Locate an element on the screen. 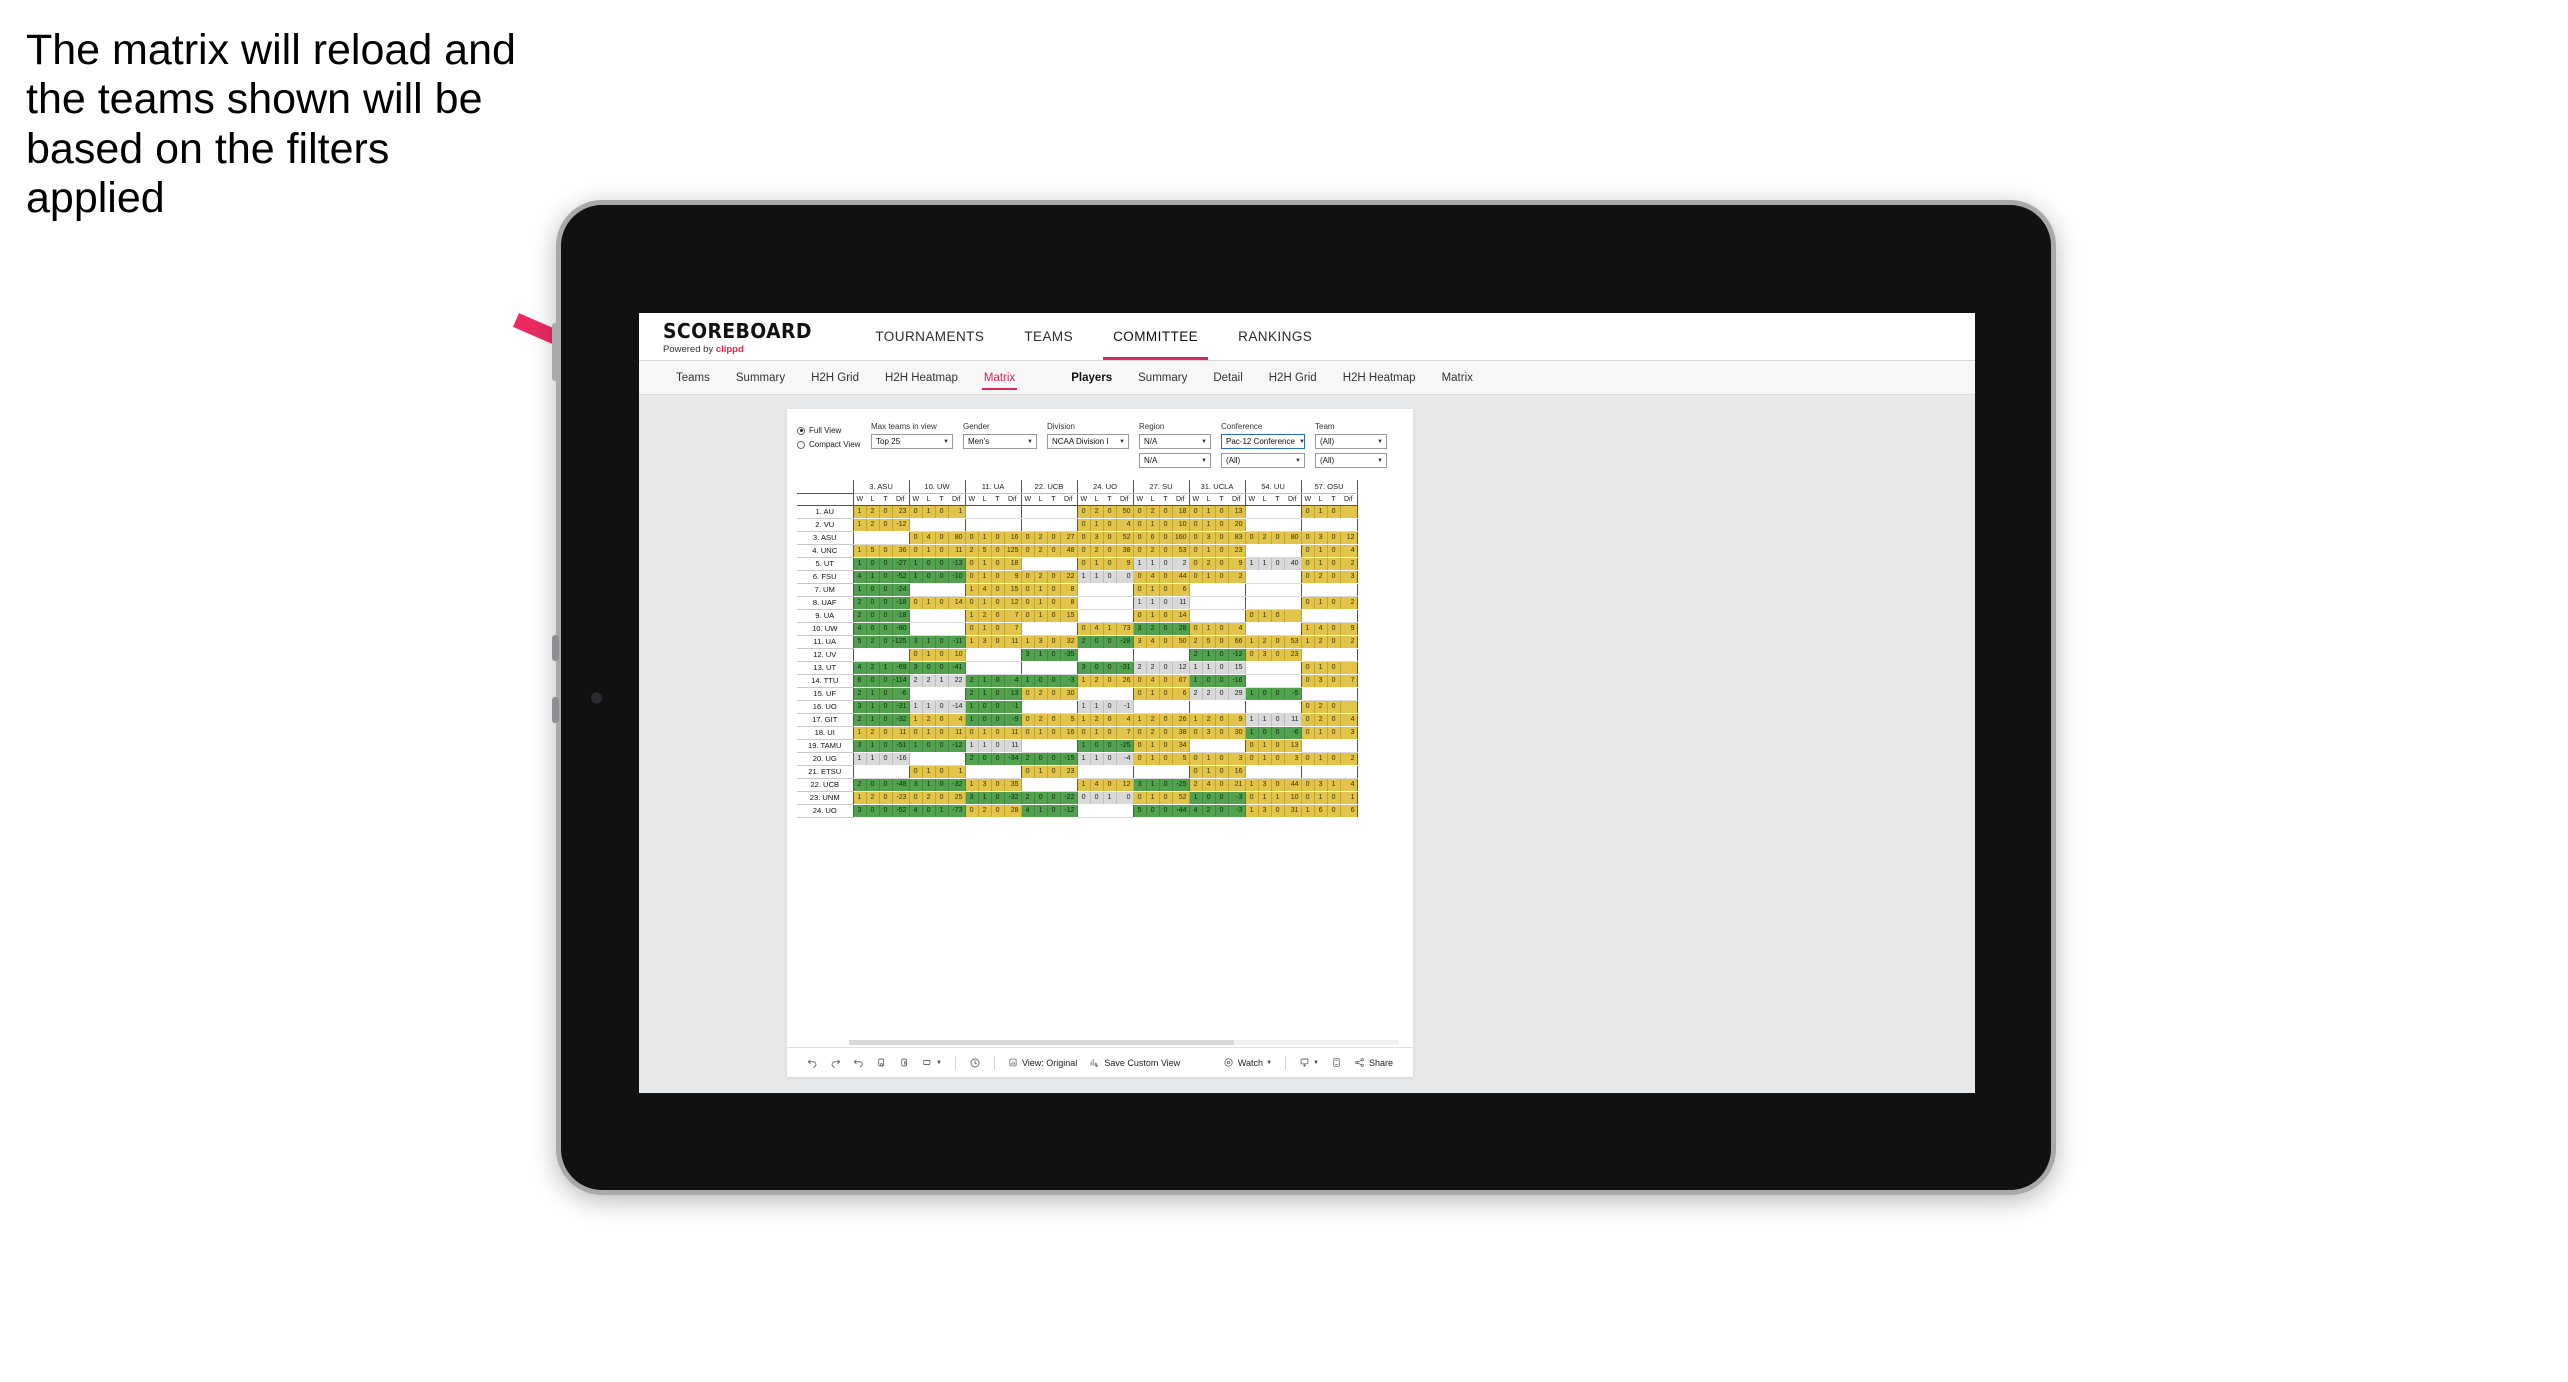 This screenshot has width=2568, height=1382. matrix-sub-header-dif: Dif is located at coordinates (901, 499).